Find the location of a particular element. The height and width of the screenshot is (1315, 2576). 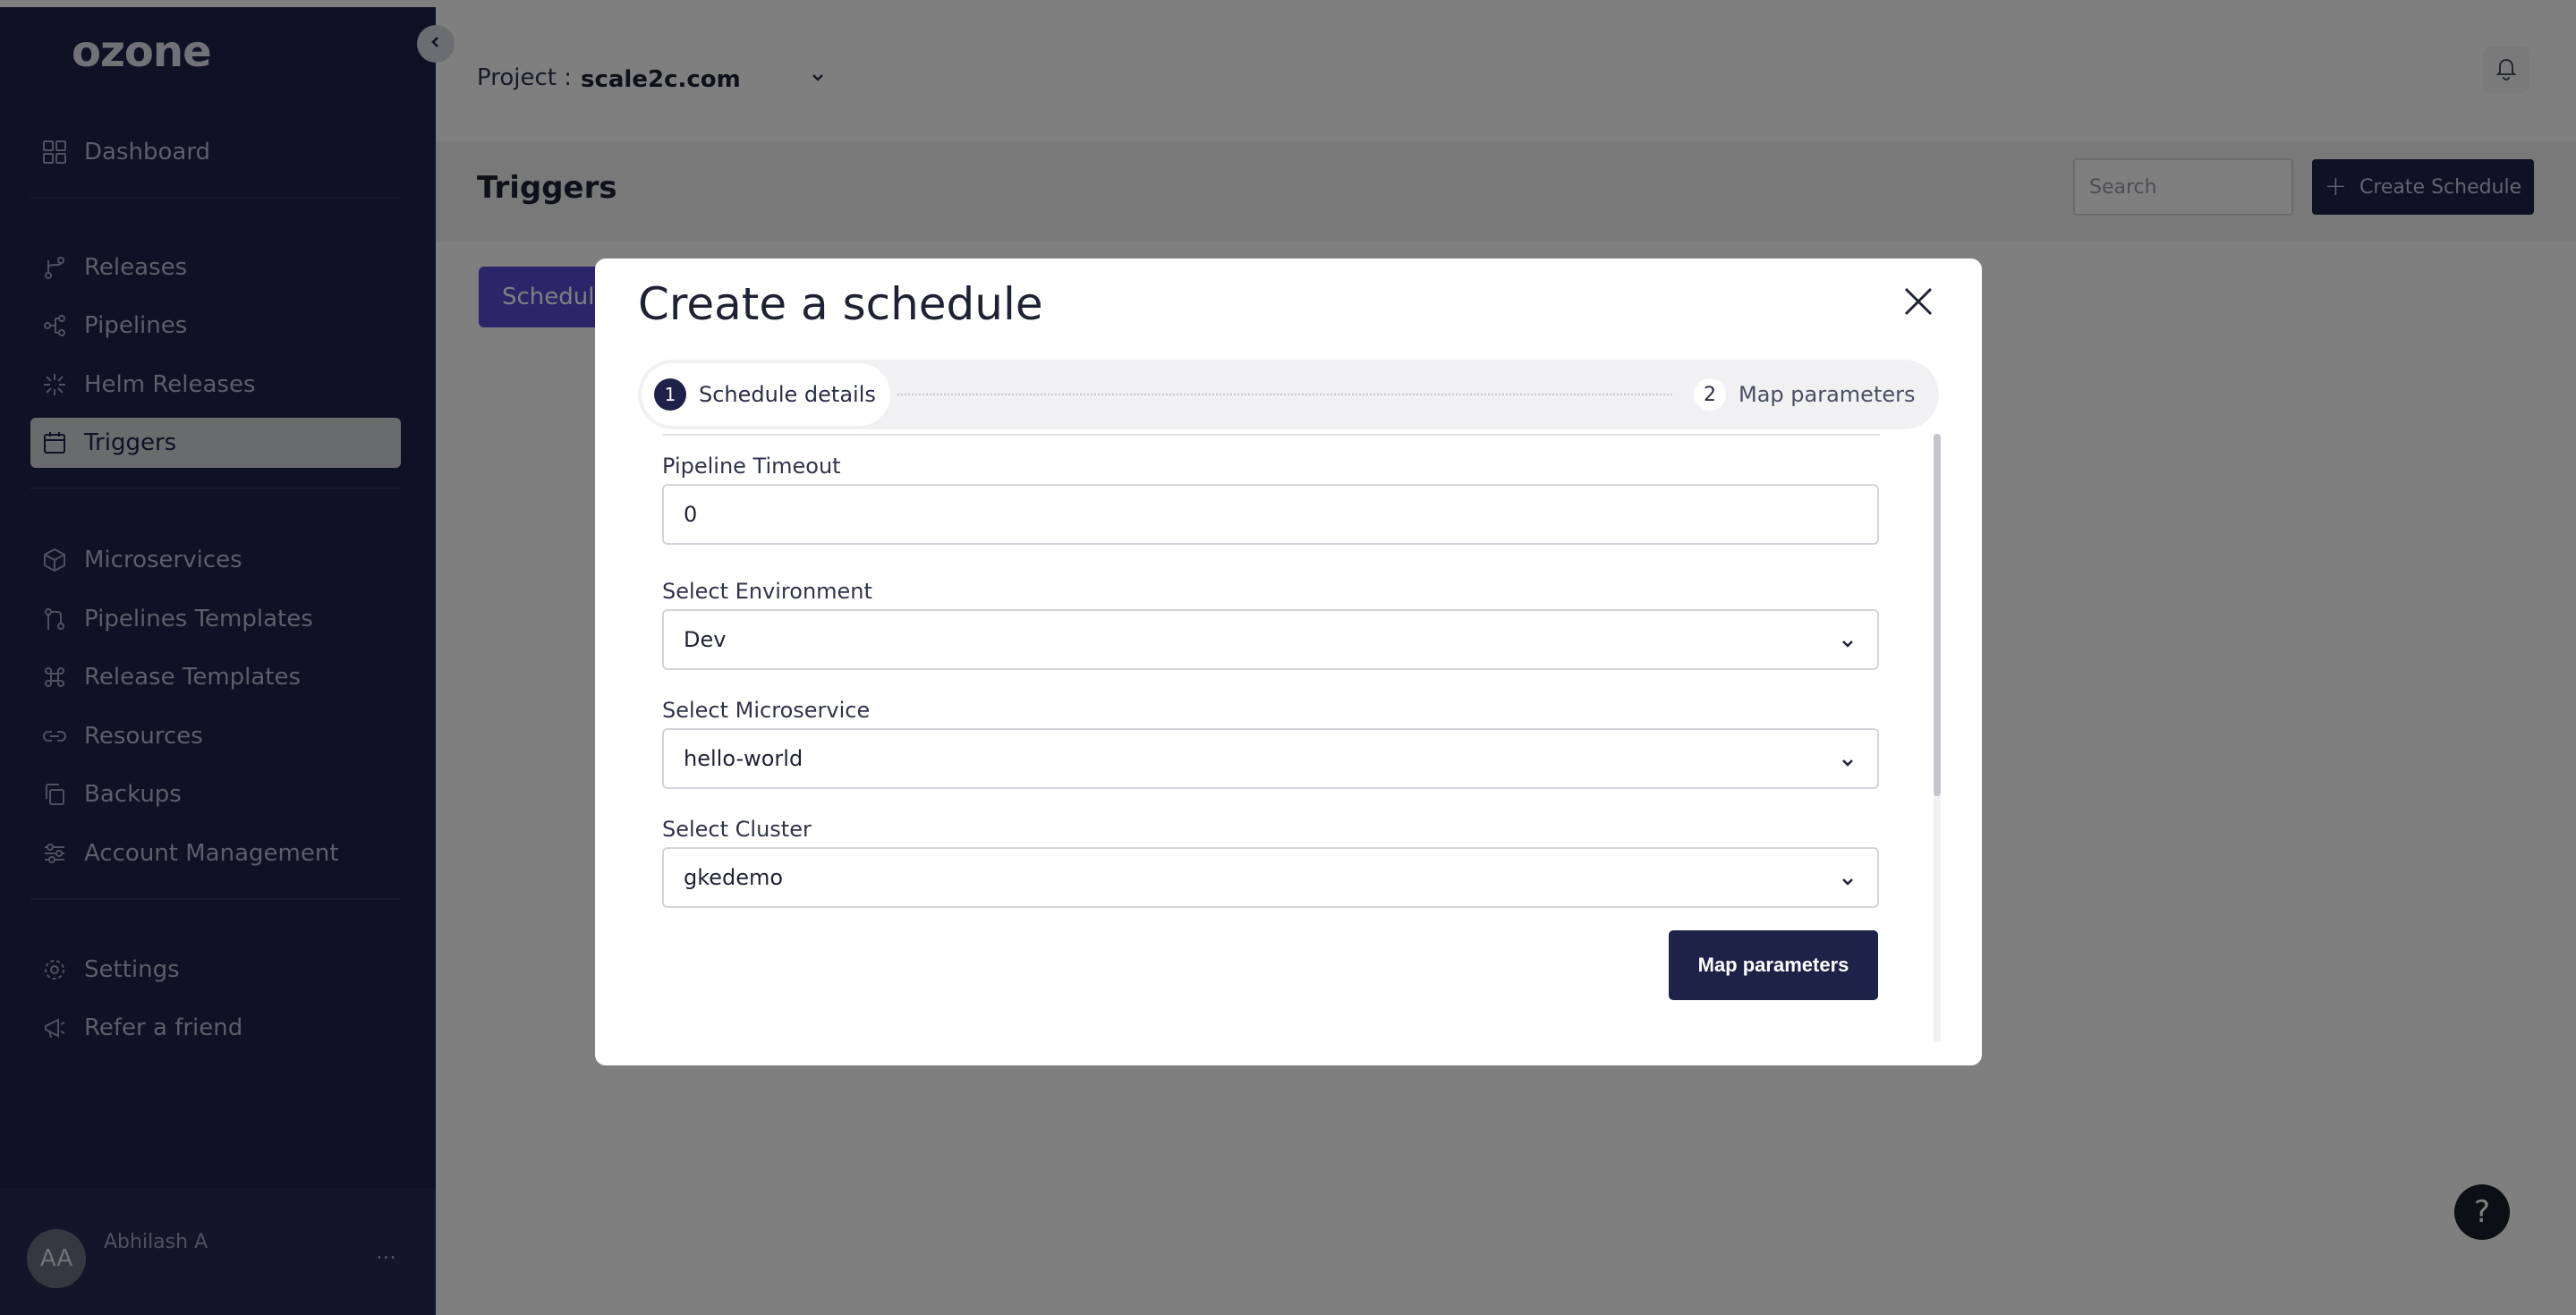

map-parameters-button: Map parameters is located at coordinates (1773, 965).